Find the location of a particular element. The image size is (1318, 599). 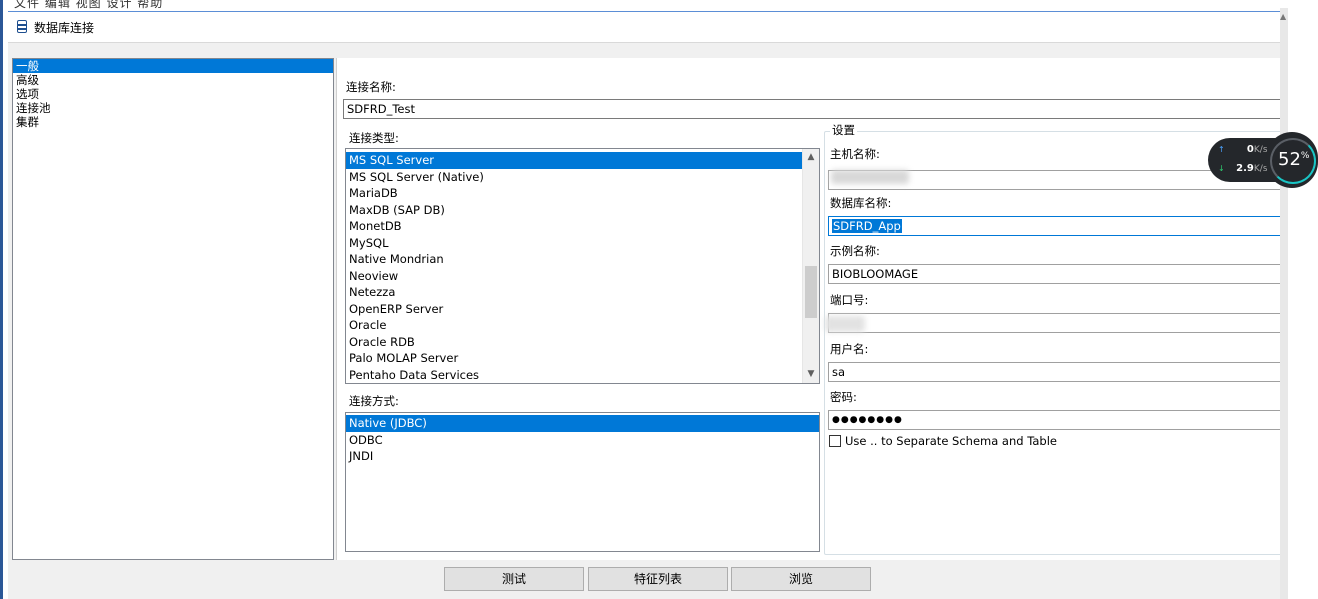

download-speed: ↓ 2.9K/s is located at coordinates (1243, 168).